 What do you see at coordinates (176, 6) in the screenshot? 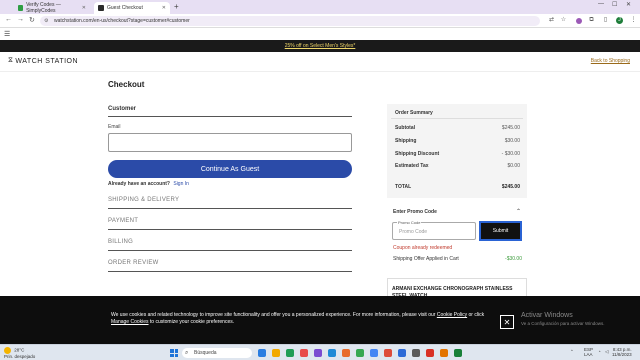
I see `new-tab-button: +` at bounding box center [176, 6].